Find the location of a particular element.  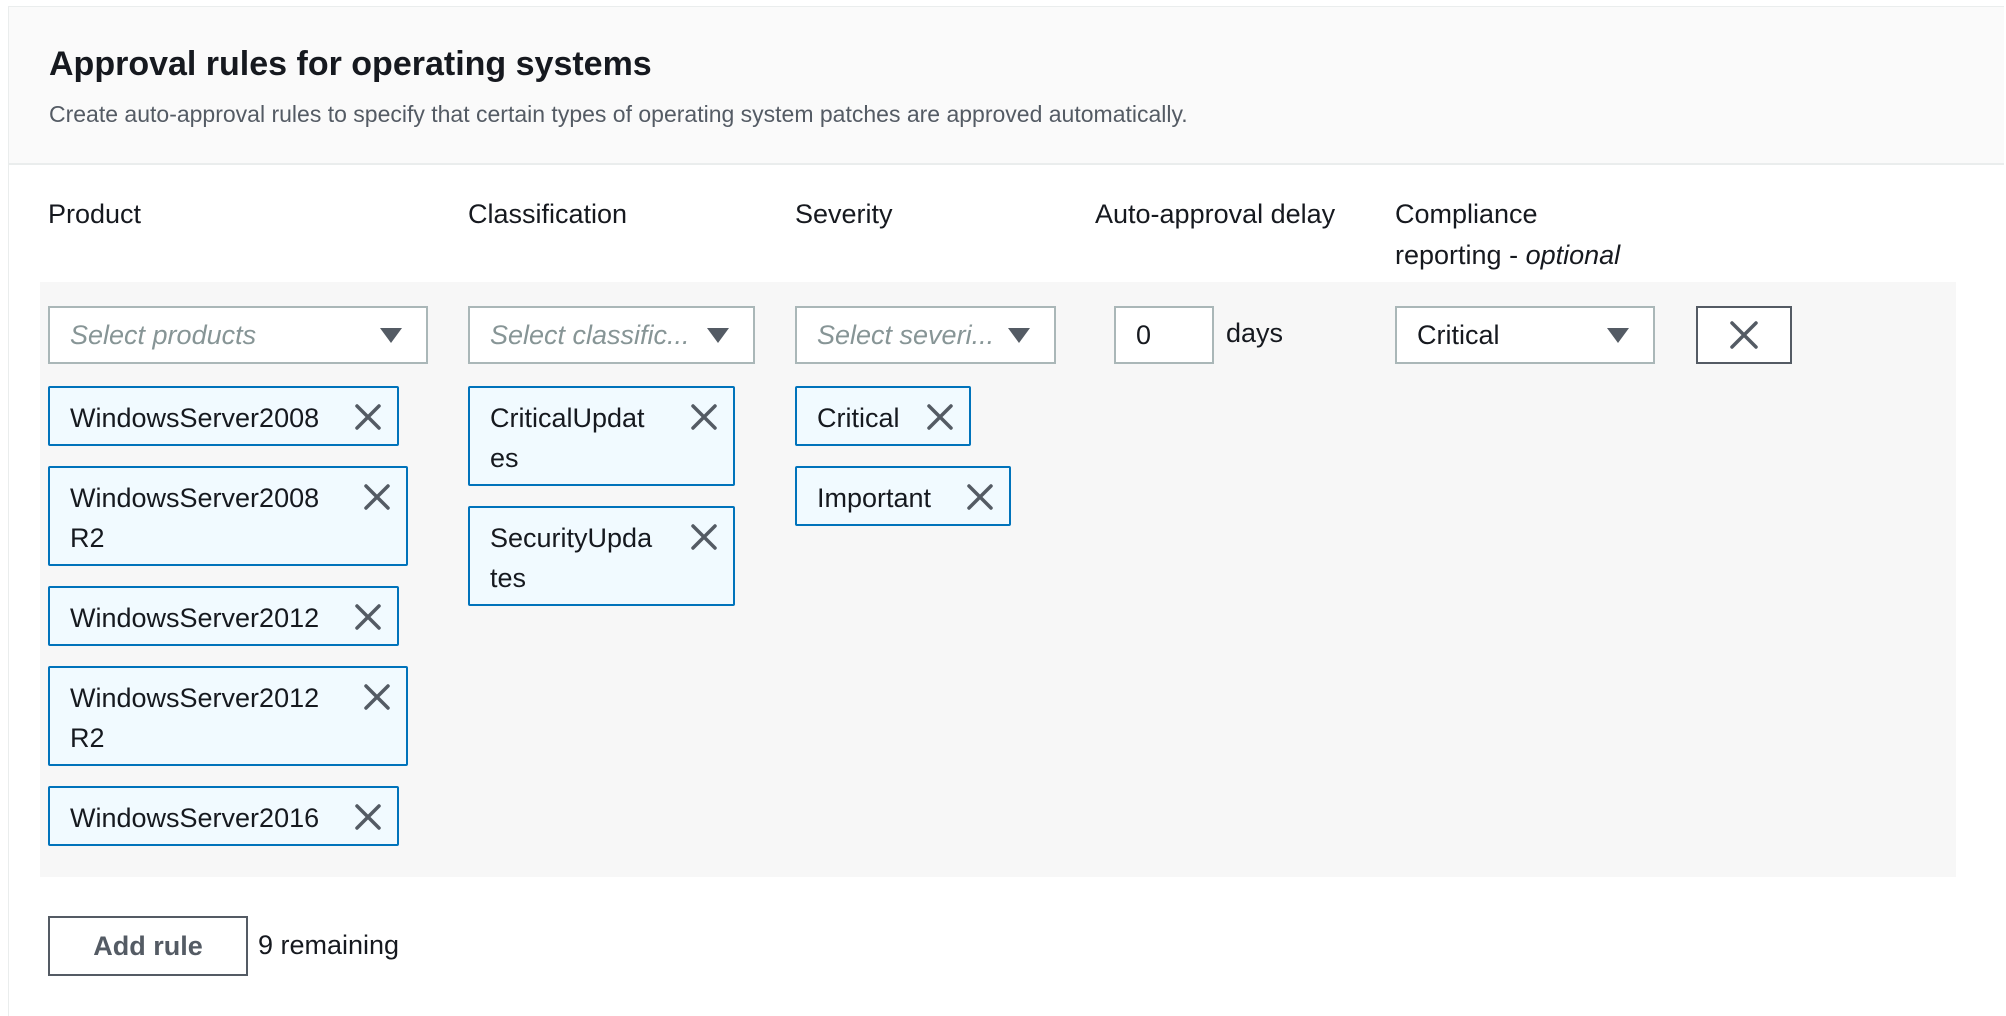

compliance-header-line2: reporting - optional is located at coordinates (1507, 255).